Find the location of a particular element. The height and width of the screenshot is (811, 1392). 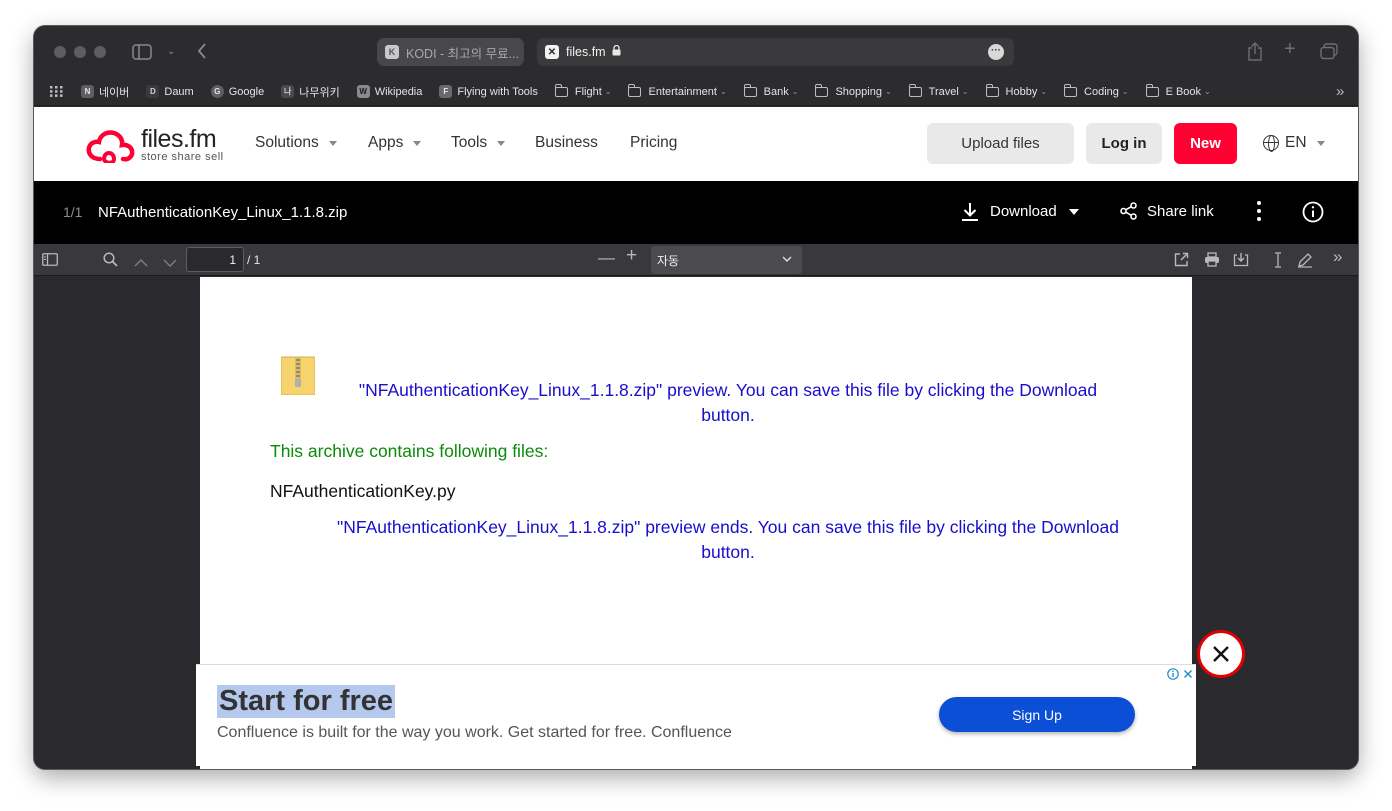

share-link-label: Share link is located at coordinates (1180, 211).